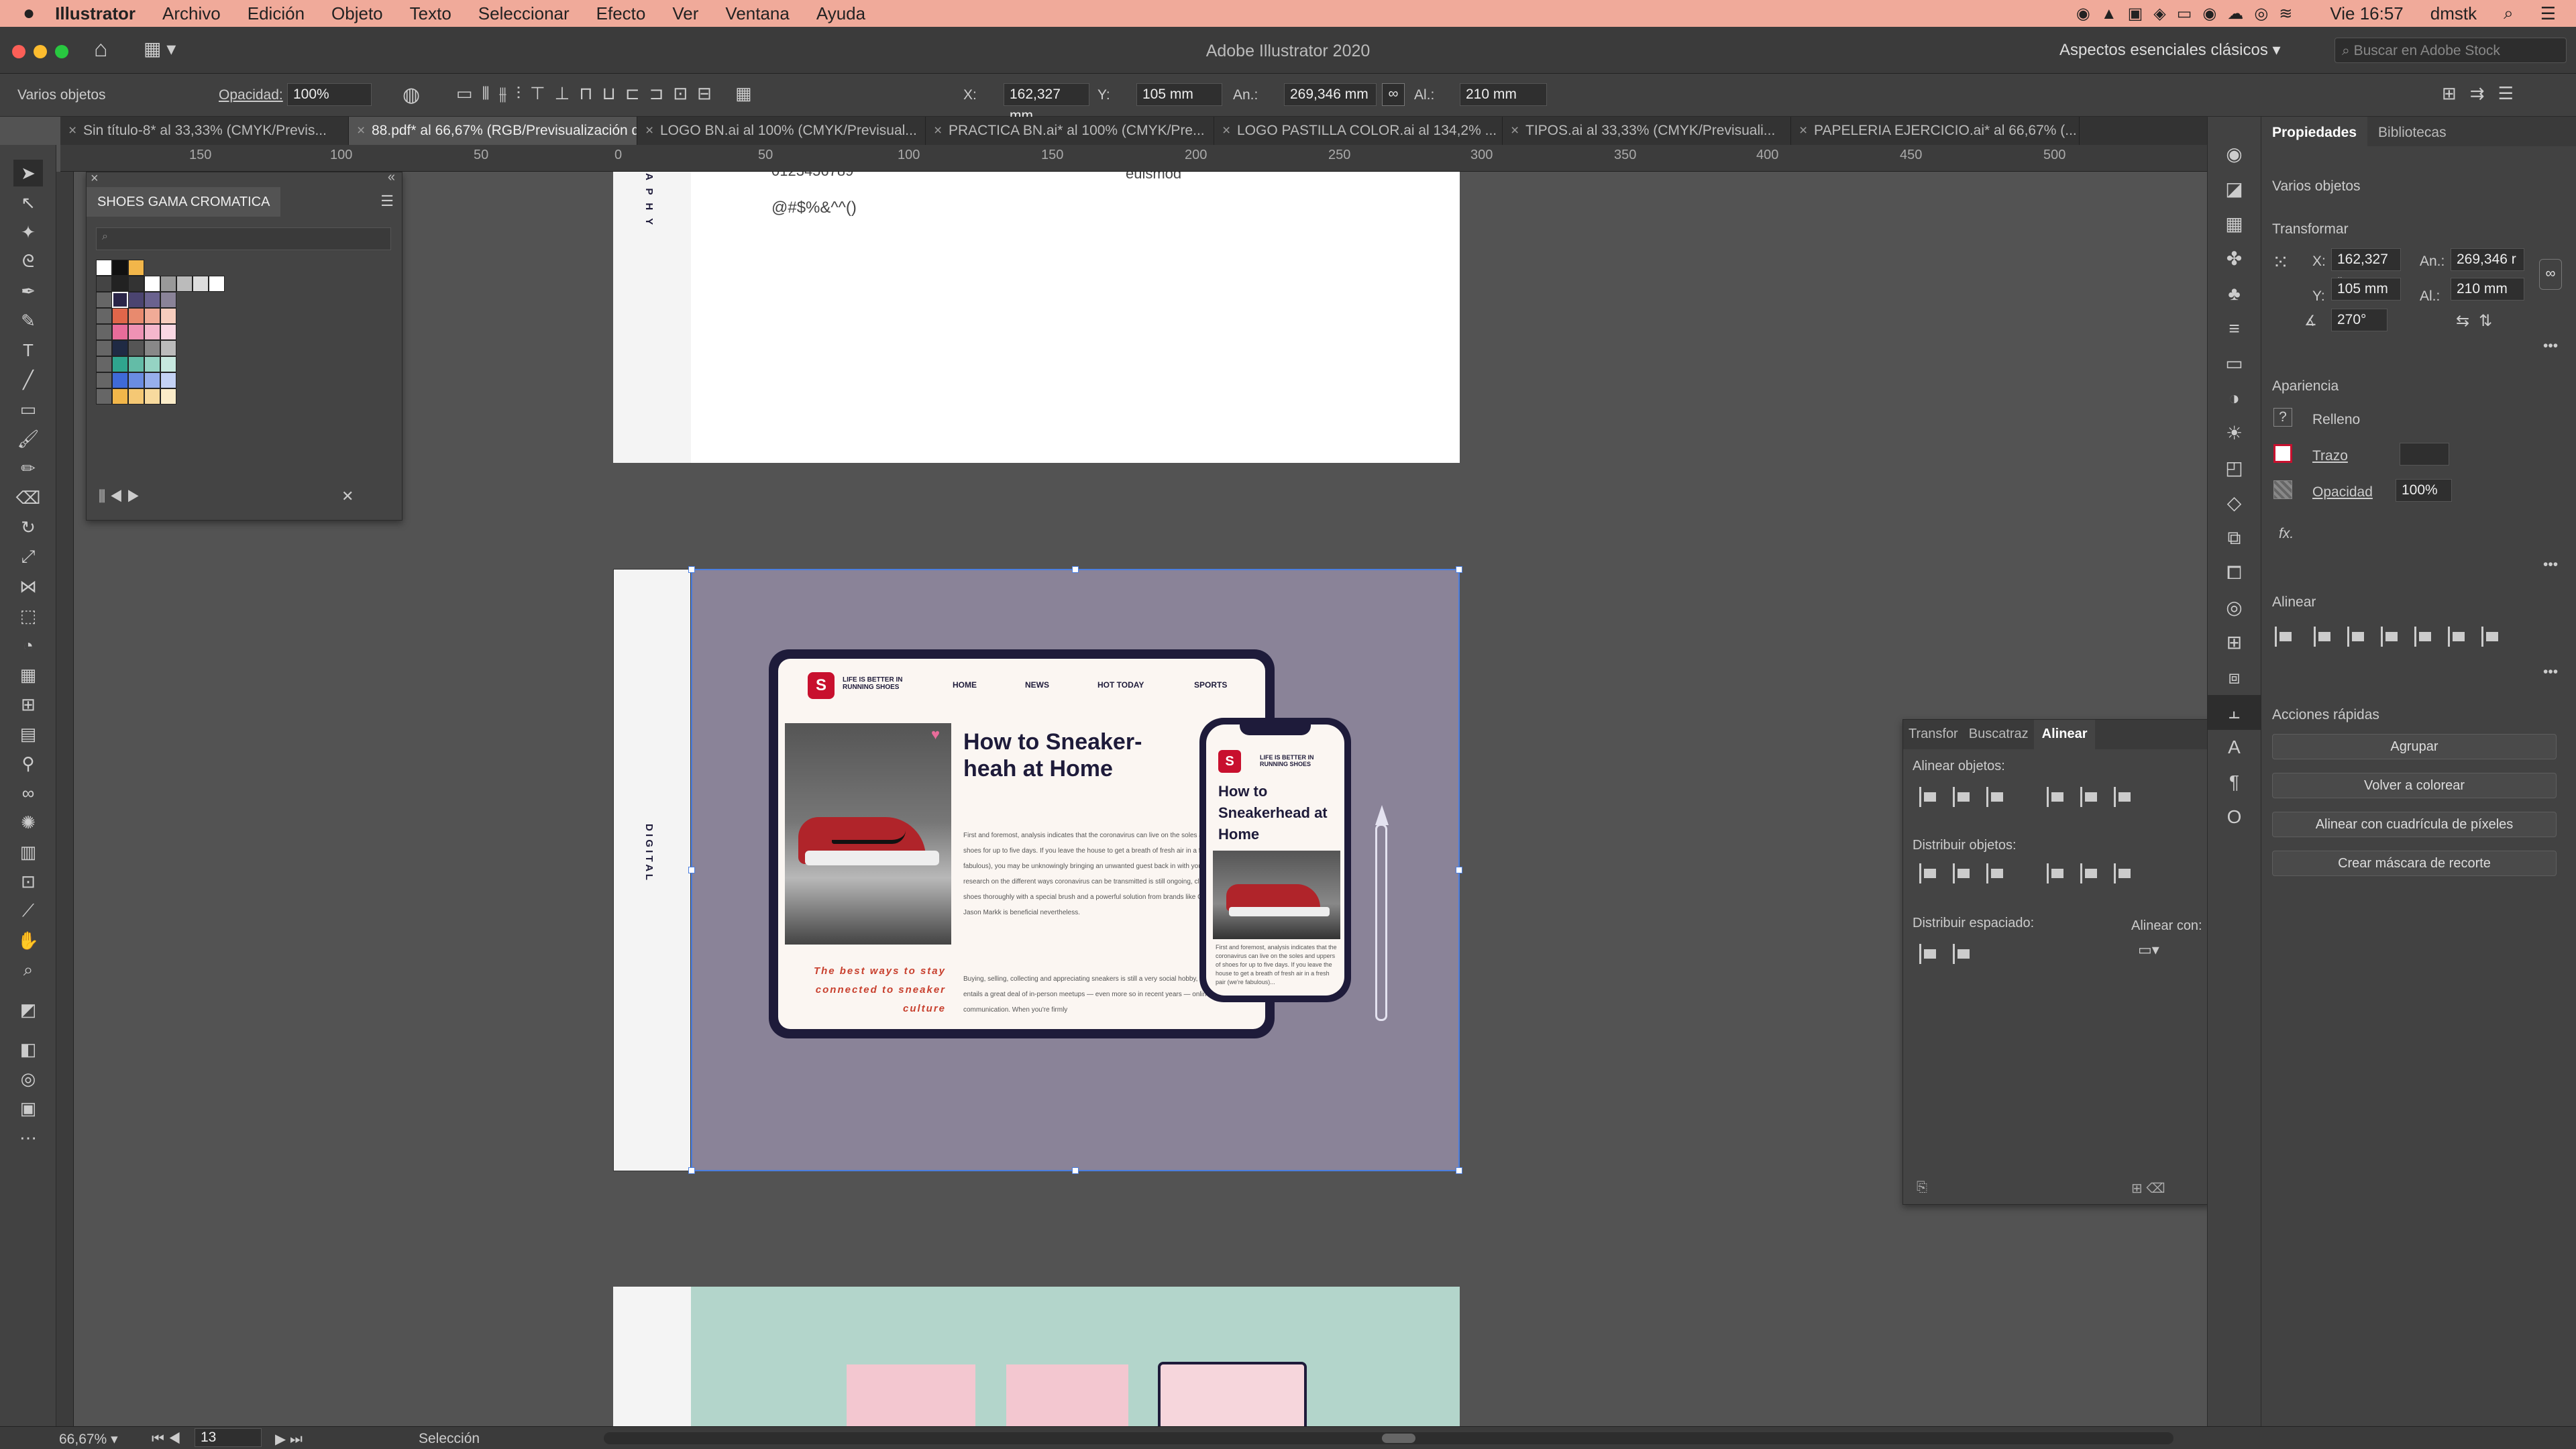 The height and width of the screenshot is (1449, 2576). Describe the element at coordinates (621, 13) in the screenshot. I see `menu-efecto: Efecto` at that location.